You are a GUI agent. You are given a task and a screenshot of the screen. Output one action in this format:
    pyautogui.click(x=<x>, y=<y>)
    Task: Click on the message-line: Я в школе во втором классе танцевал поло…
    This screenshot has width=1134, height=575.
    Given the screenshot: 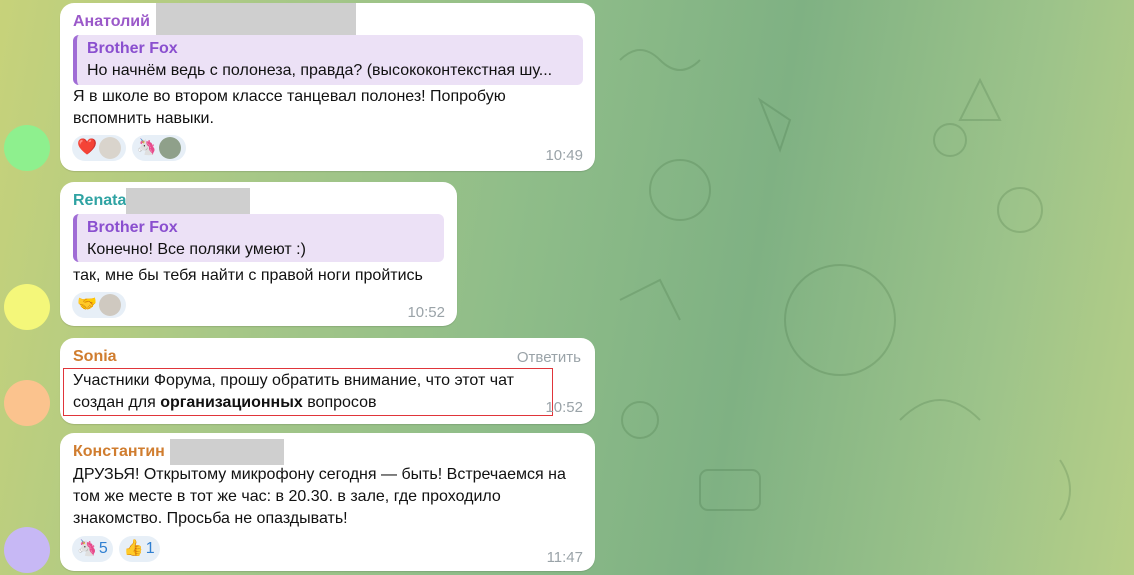 What is the action you would take?
    pyautogui.click(x=289, y=96)
    